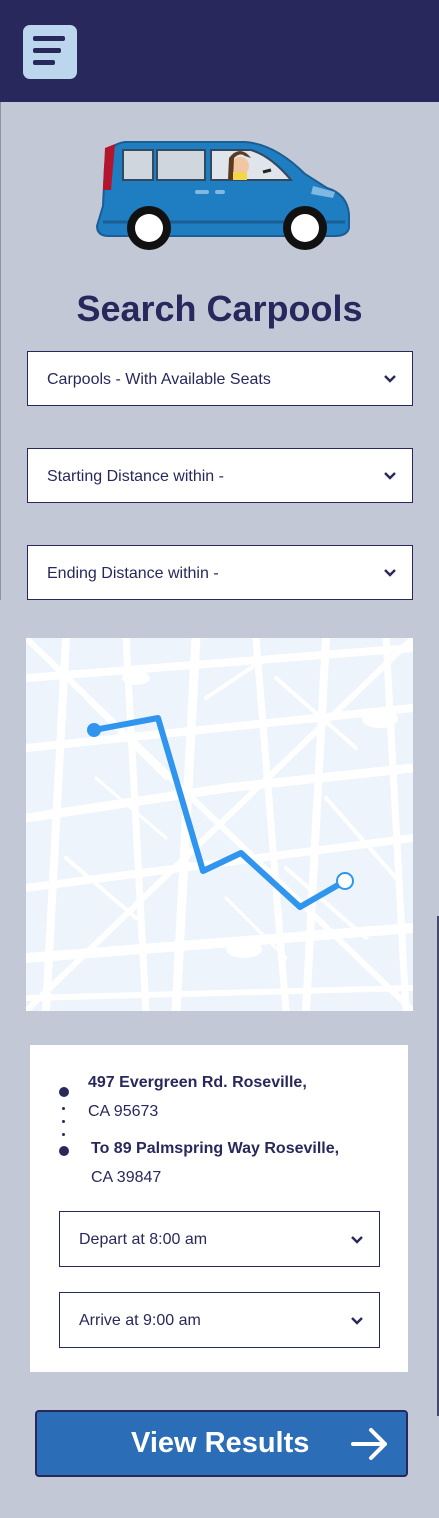 This screenshot has width=439, height=1518. I want to click on destination-address-line1: To 89 Palmspring Way Roseville,, so click(215, 1148).